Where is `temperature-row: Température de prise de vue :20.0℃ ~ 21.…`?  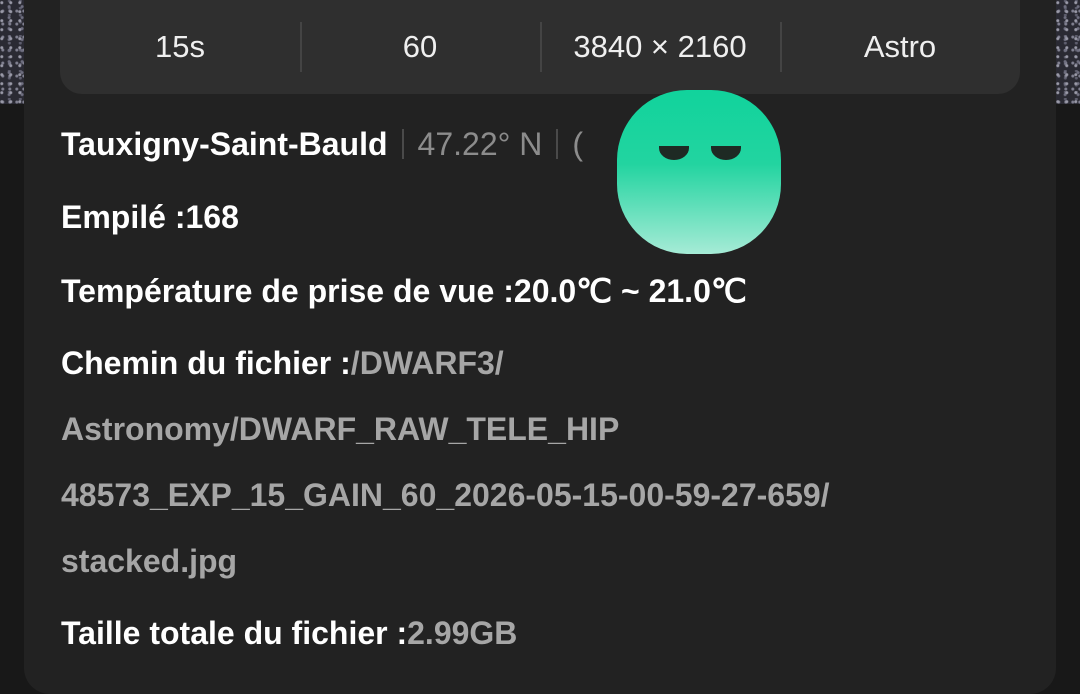
temperature-row: Température de prise de vue :20.0℃ ~ 21.… is located at coordinates (404, 291).